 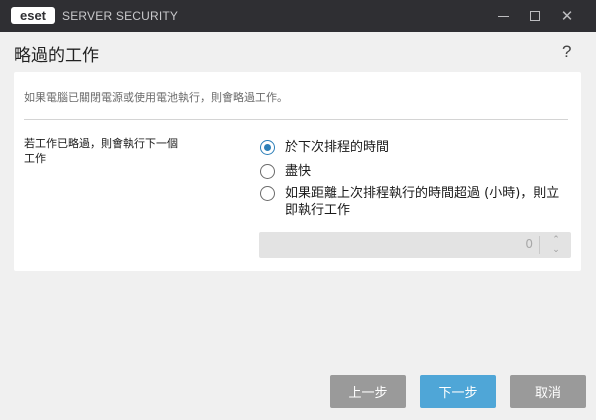 I want to click on hours-stepper: 0 ⌃ ⌄, so click(x=415, y=245).